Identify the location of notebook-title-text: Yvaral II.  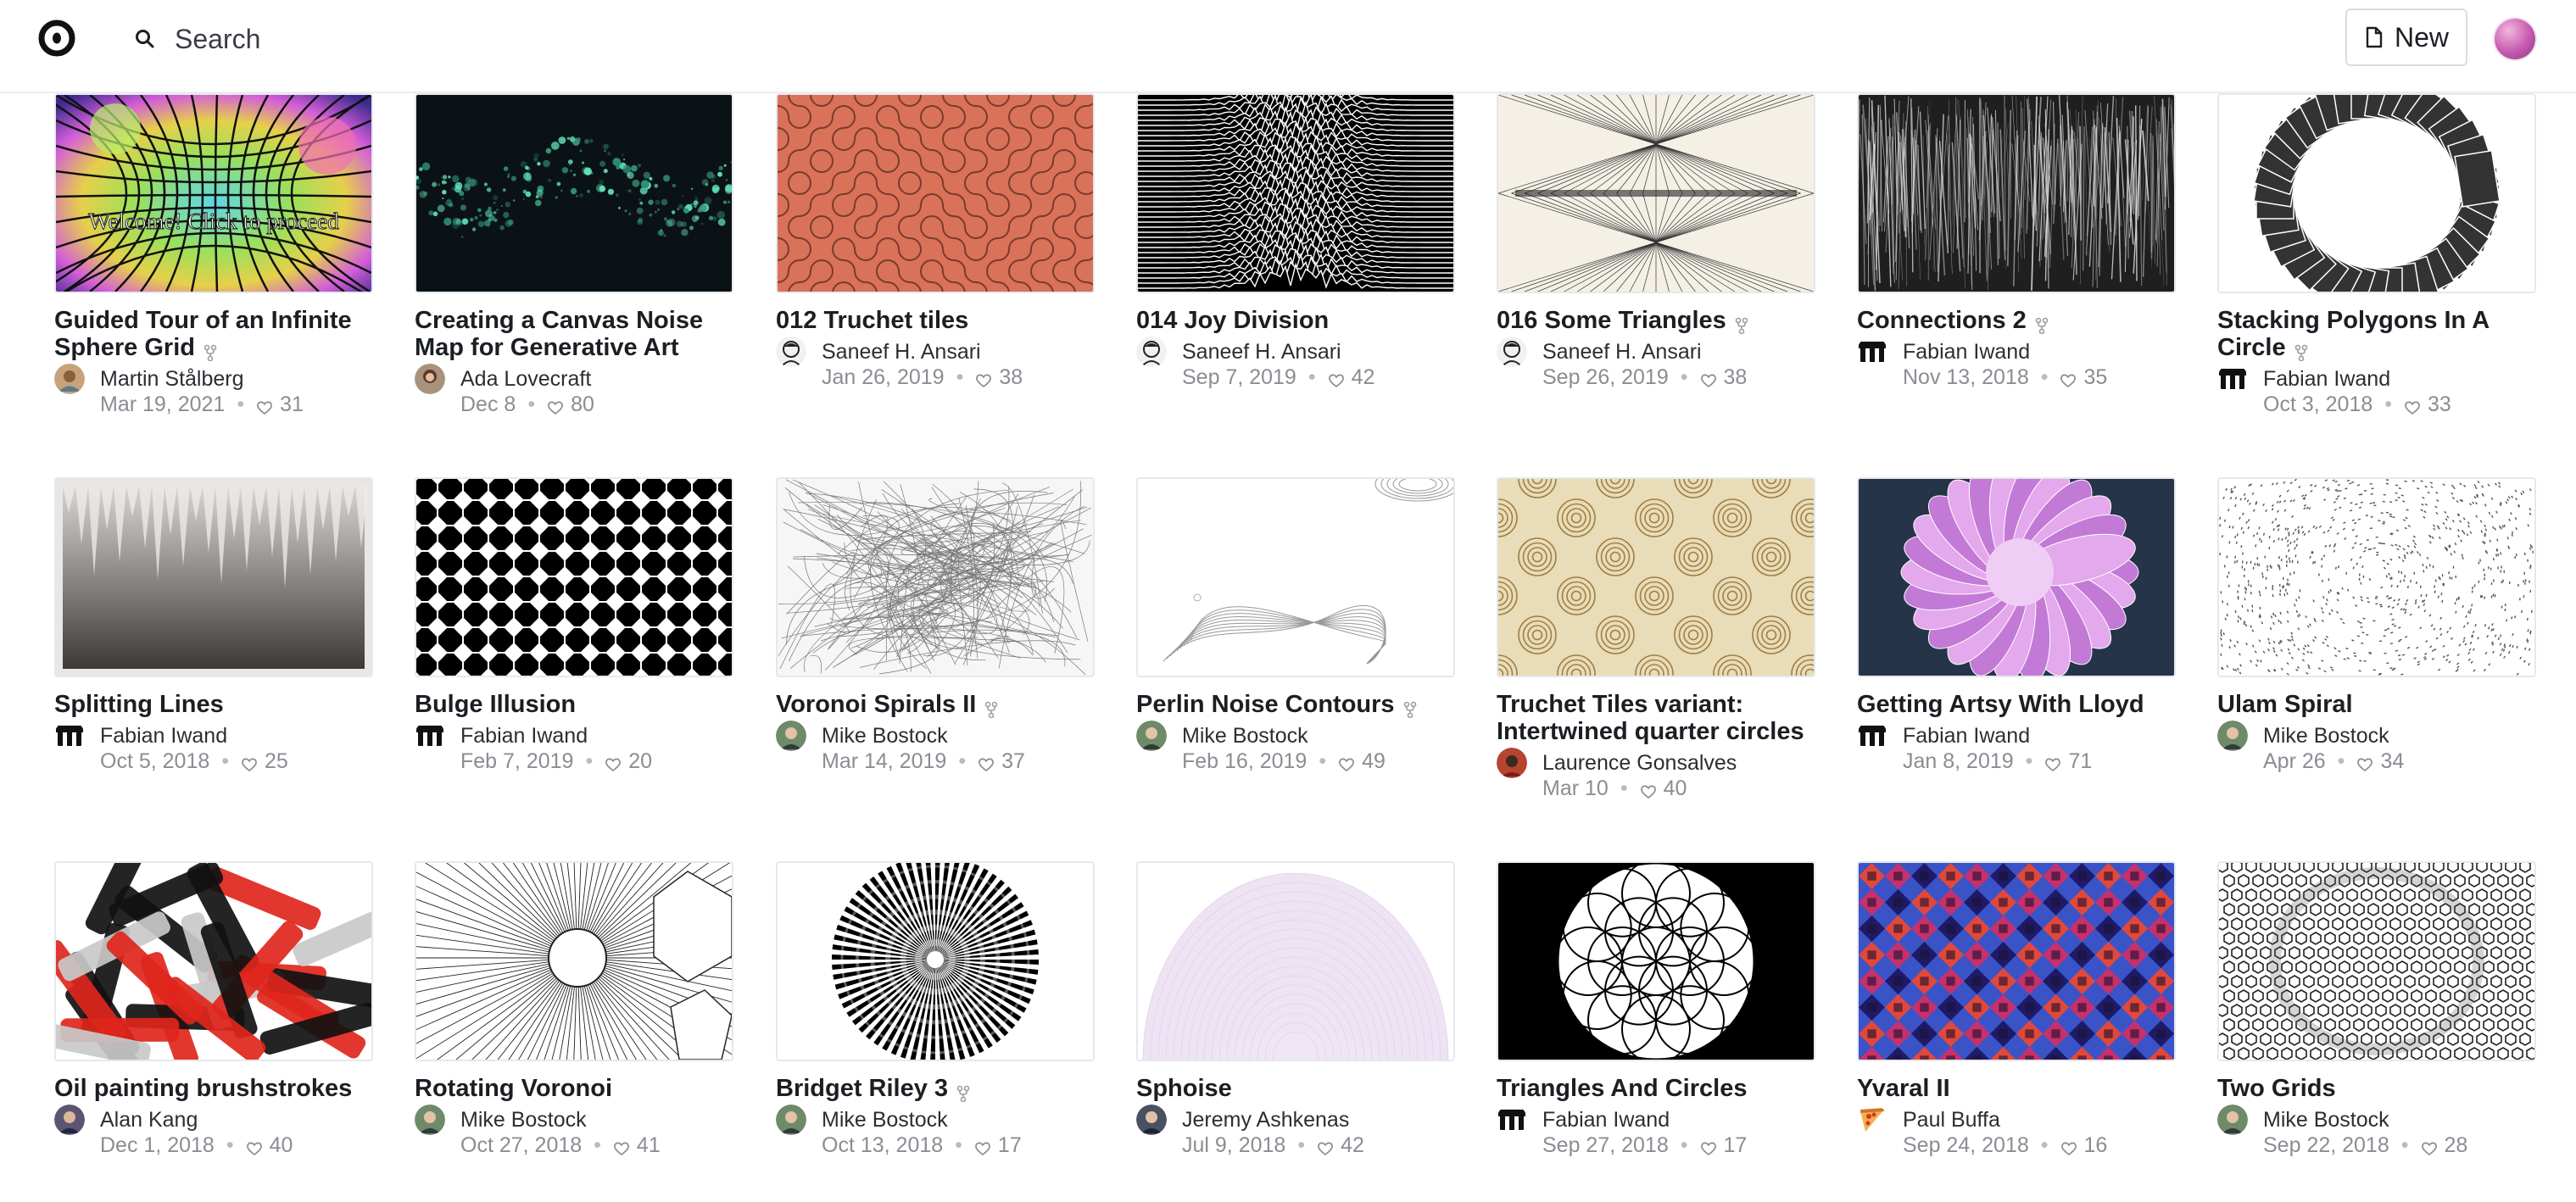
(1904, 1088).